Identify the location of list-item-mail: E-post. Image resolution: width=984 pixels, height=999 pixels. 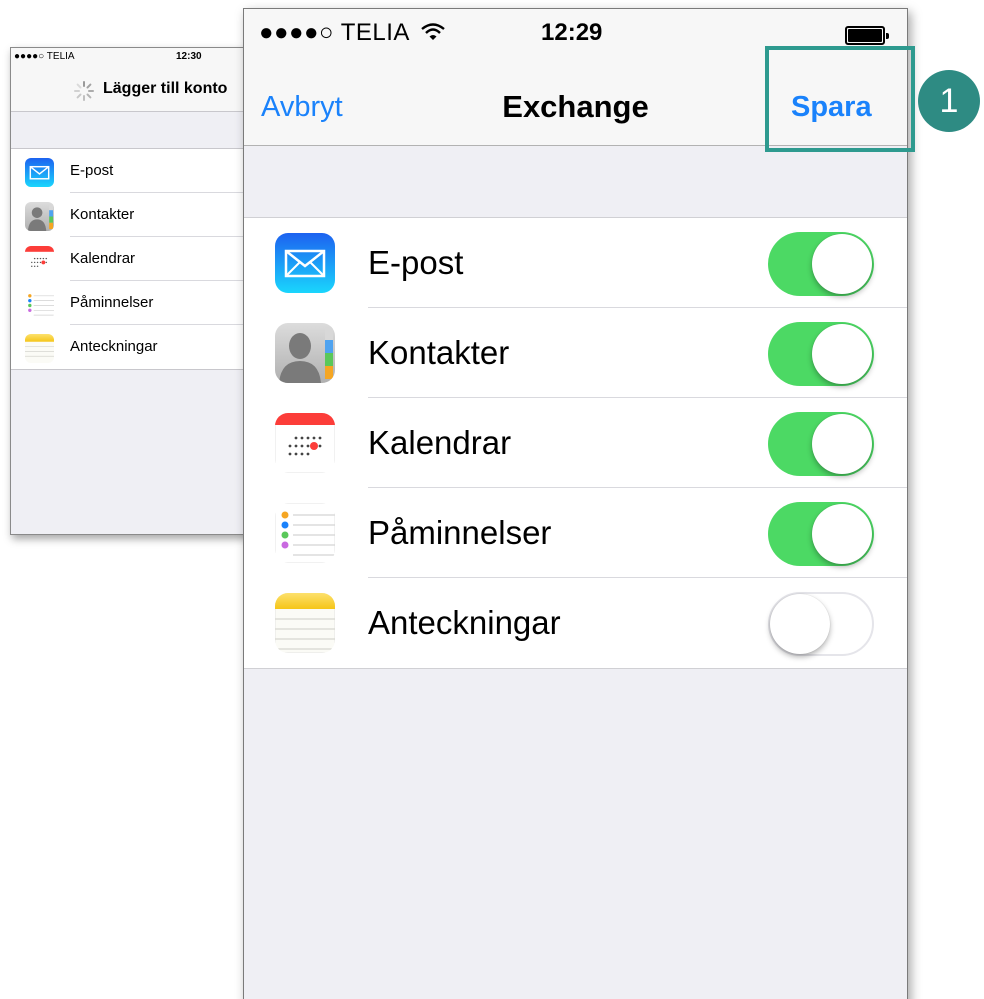
(575, 263).